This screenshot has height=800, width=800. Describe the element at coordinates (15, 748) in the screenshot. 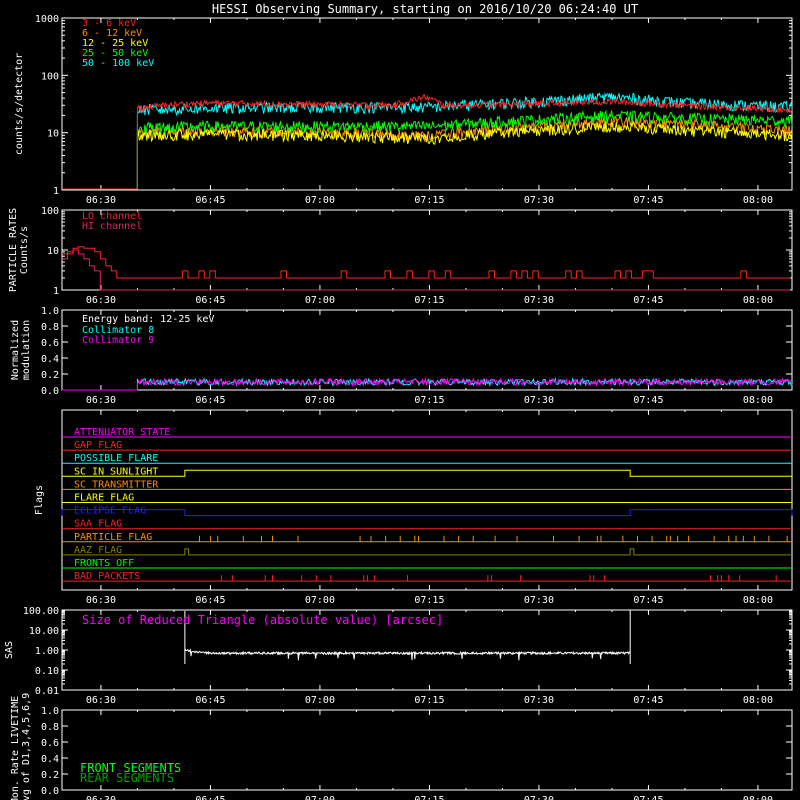

I see `y-axis-label: Mon. Rate LIVETIME` at that location.